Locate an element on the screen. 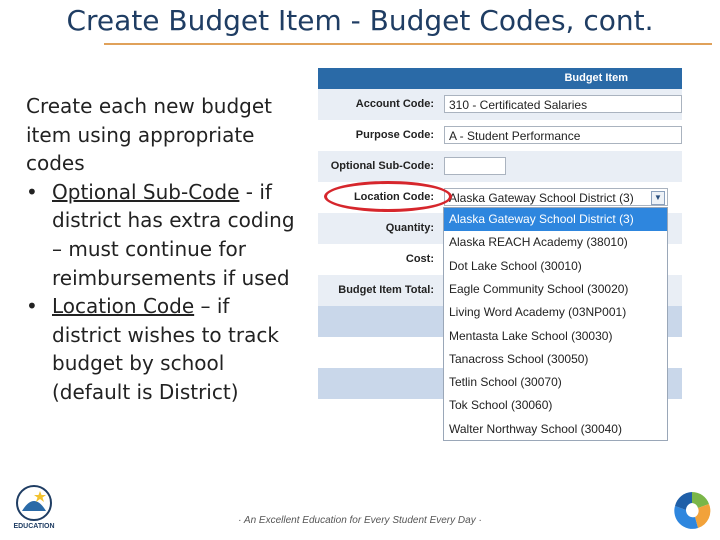 This screenshot has height=540, width=720. circular-logo is located at coordinates (692, 510).